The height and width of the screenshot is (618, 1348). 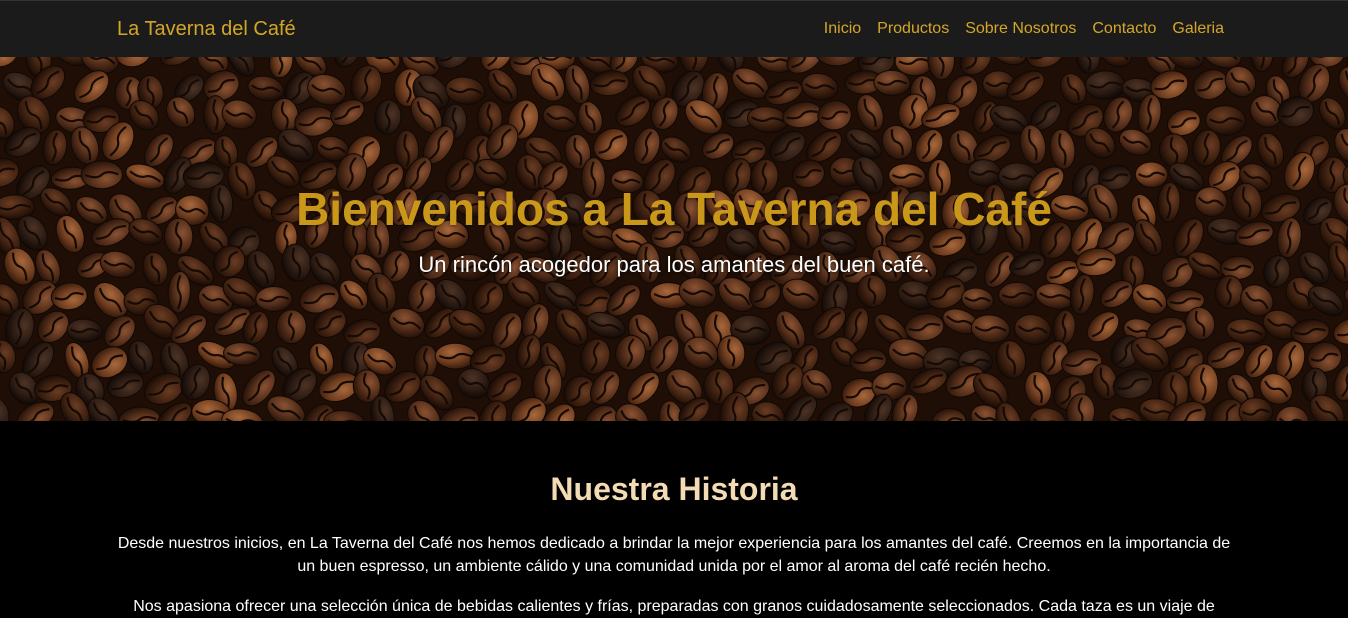 I want to click on brand-logo-text: La Taverna del Café, so click(x=206, y=29).